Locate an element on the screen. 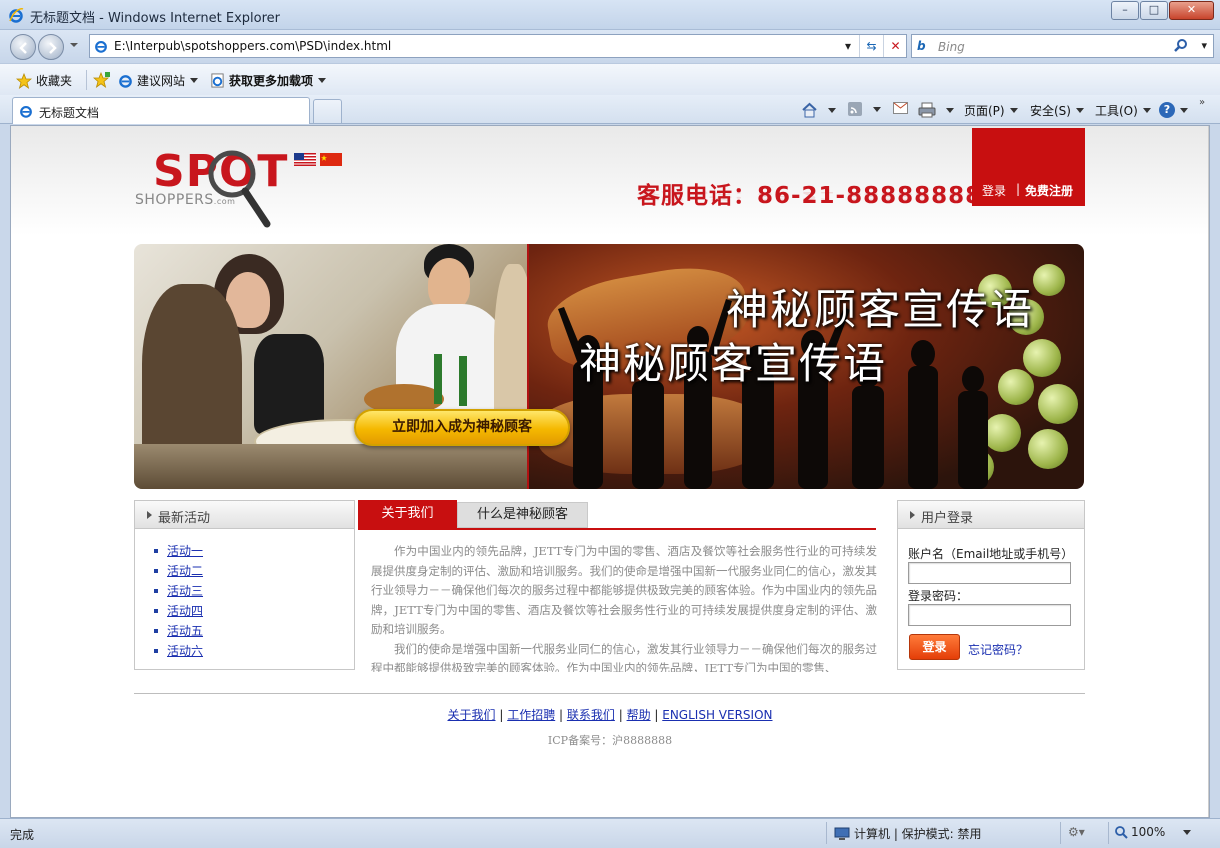 The width and height of the screenshot is (1220, 848). header-auth-box: 登录 | 免费注册 is located at coordinates (1028, 167).